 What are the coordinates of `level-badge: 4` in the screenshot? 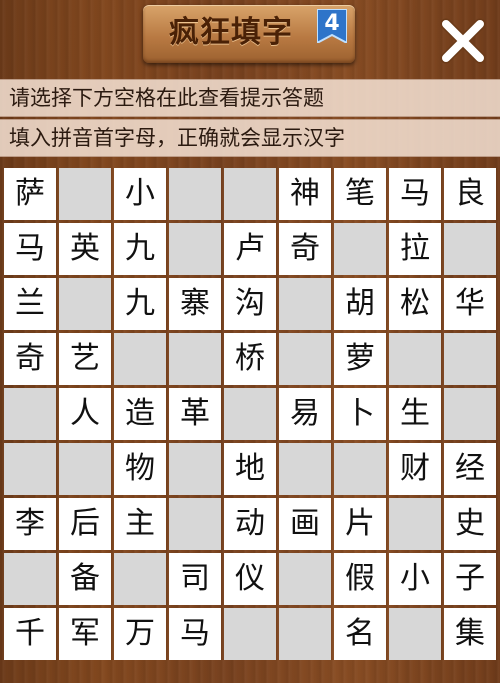 It's located at (332, 26).